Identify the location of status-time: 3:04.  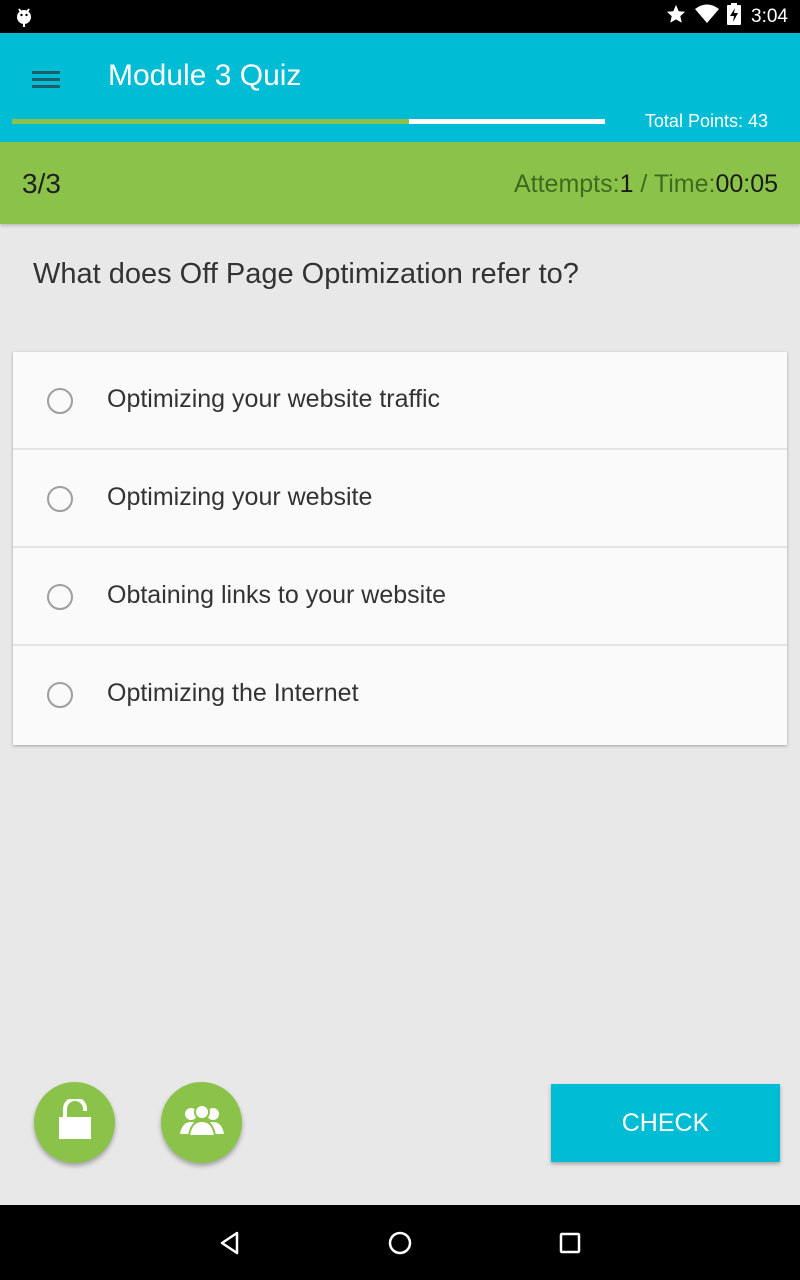
(769, 16).